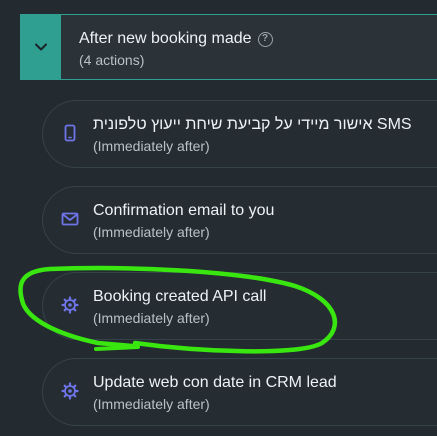 This screenshot has width=437, height=436. Describe the element at coordinates (215, 382) in the screenshot. I see `action-title: Update web con date in CRM lead` at that location.